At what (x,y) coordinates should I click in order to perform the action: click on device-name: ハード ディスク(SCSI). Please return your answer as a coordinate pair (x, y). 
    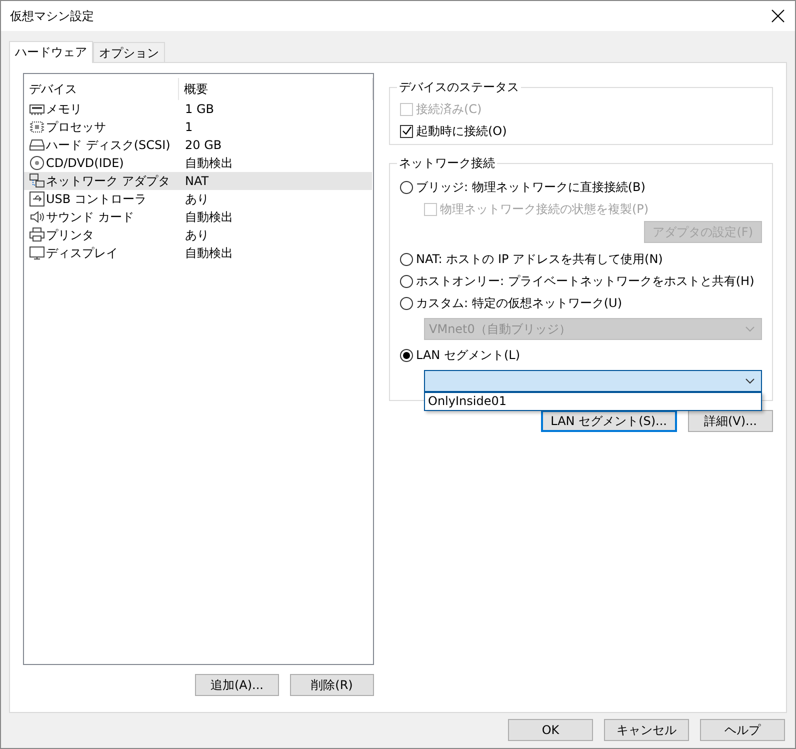
    Looking at the image, I should click on (108, 145).